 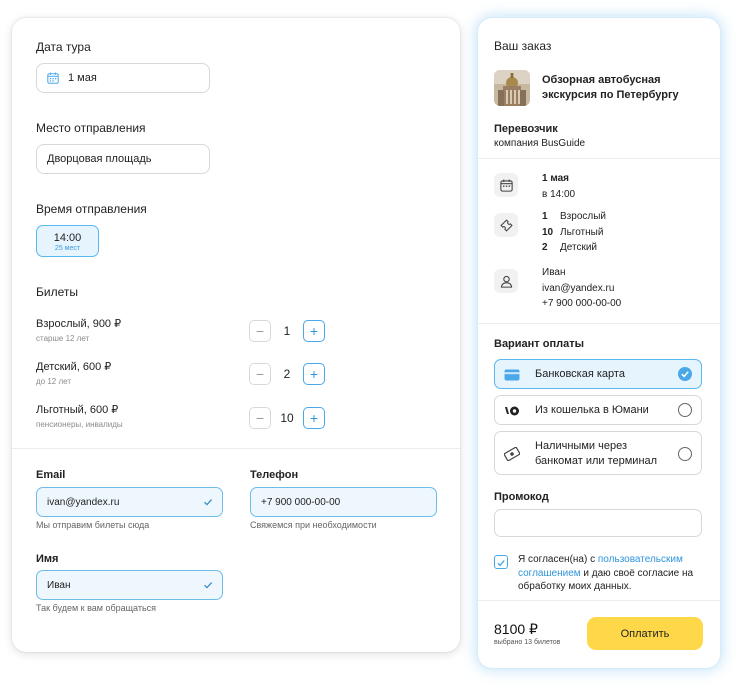 What do you see at coordinates (274, 475) in the screenshot?
I see `phone-label: Телефон` at bounding box center [274, 475].